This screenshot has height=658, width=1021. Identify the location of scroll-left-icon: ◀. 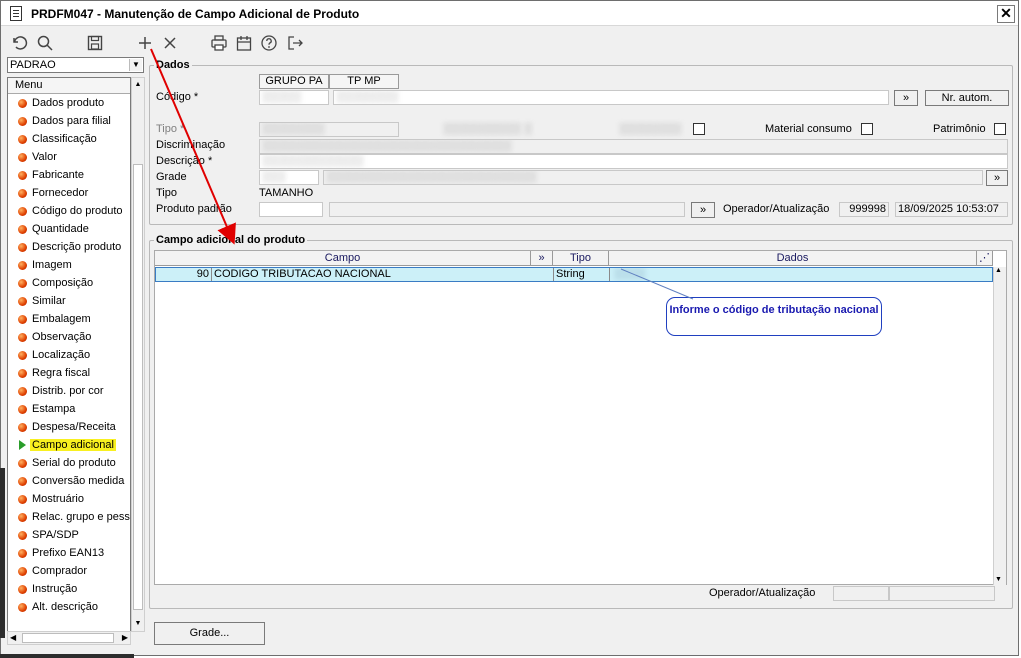
(13, 637).